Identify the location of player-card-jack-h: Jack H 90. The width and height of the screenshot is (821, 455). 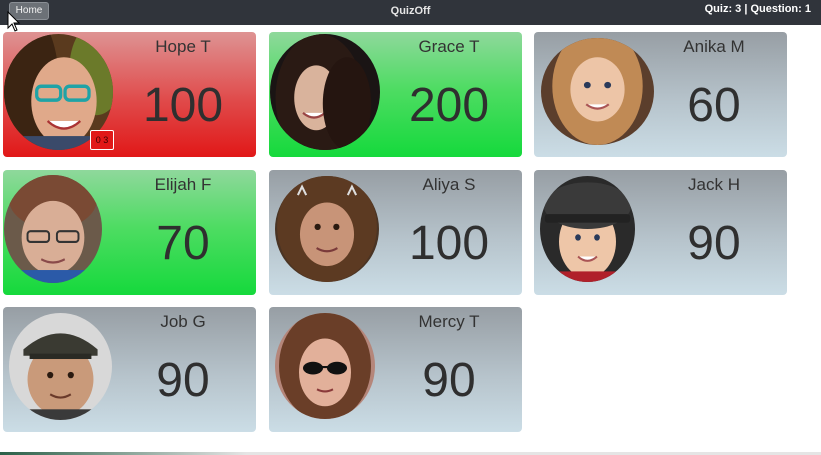
(660, 232).